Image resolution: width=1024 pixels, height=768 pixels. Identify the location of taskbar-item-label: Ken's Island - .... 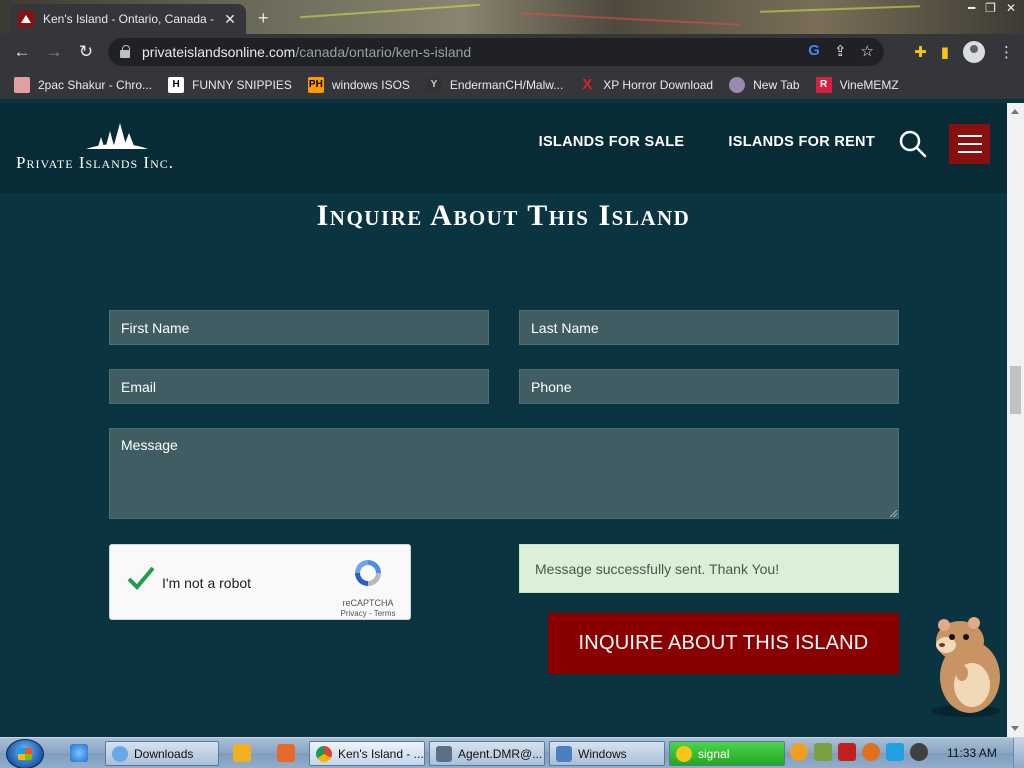
(381, 753).